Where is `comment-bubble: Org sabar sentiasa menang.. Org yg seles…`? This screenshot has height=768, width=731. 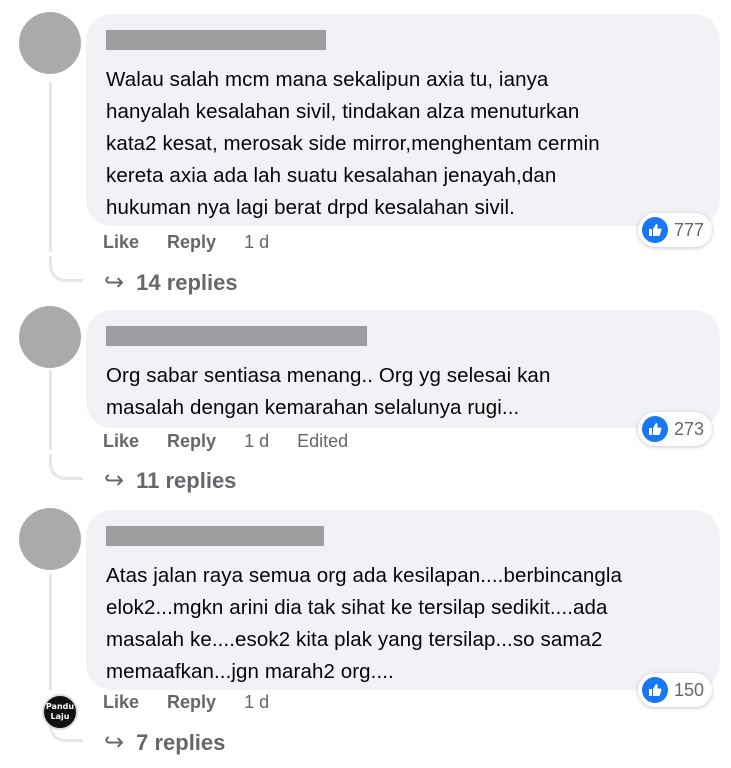
comment-bubble: Org sabar sentiasa menang.. Org yg seles… is located at coordinates (403, 369).